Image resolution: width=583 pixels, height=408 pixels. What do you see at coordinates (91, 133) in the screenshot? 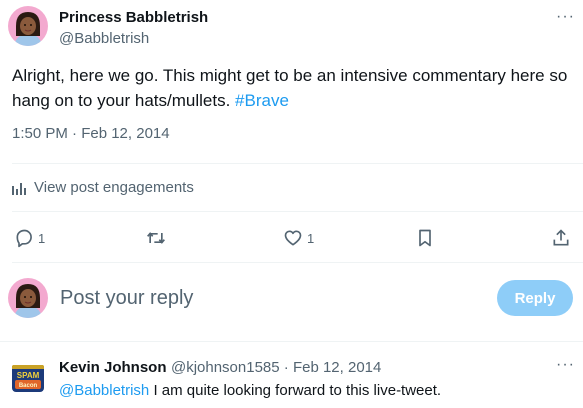
I see `tweet-timestamp: 1:50 PM · Feb 12, 2014` at bounding box center [91, 133].